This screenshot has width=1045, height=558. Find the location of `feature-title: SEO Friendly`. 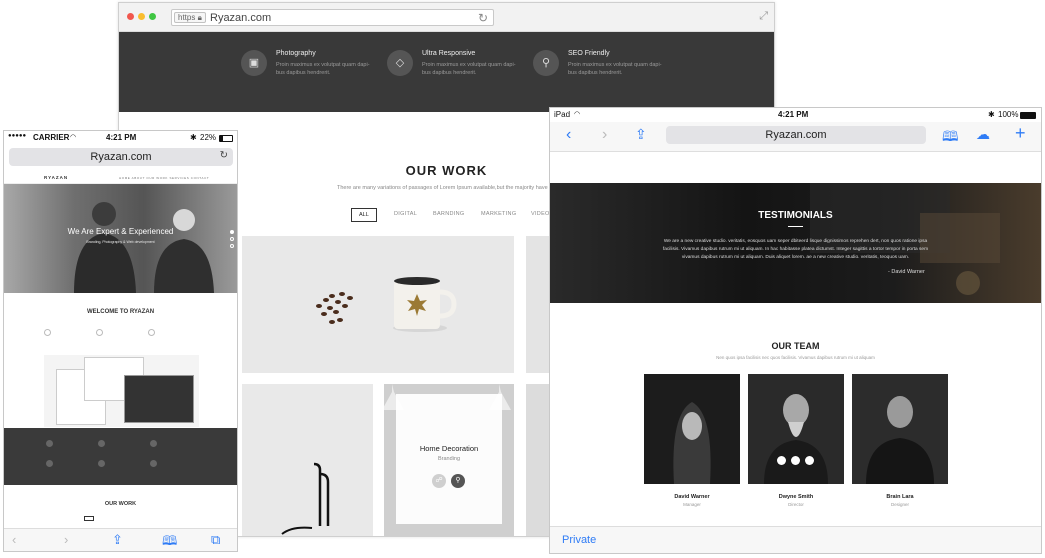

feature-title: SEO Friendly is located at coordinates (589, 53).